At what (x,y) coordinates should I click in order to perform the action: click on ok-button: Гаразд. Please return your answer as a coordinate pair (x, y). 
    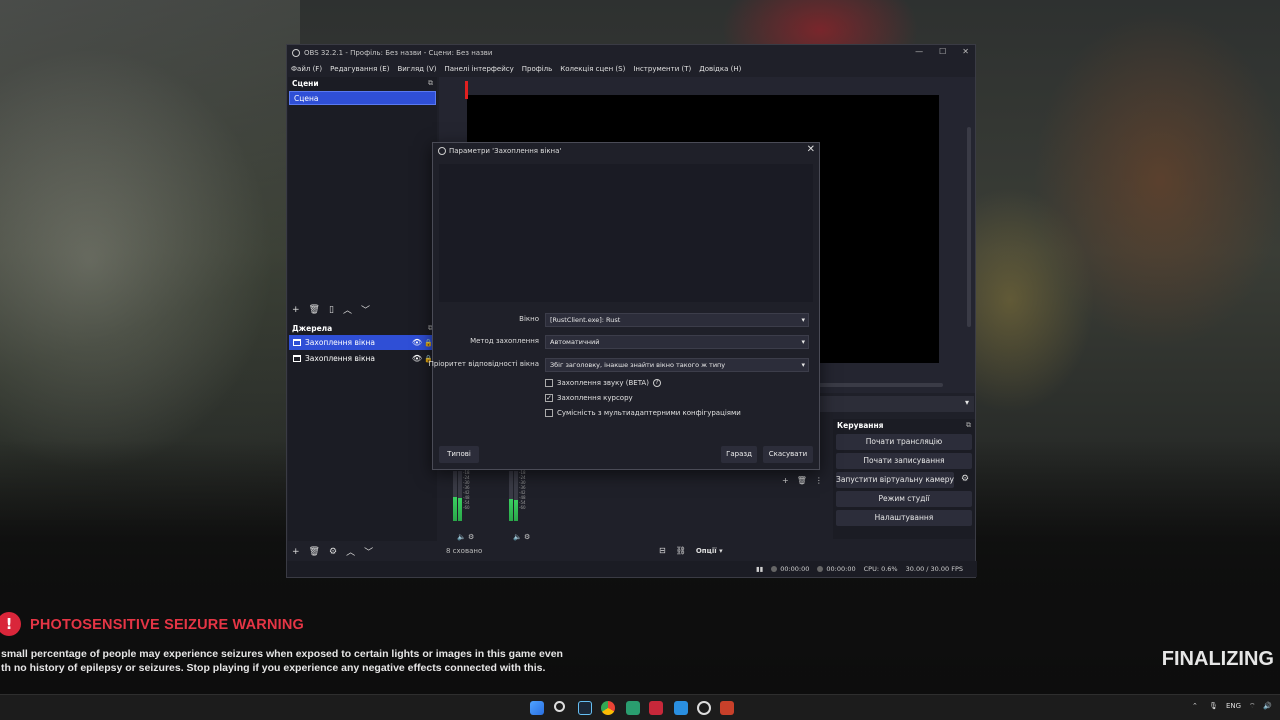
    Looking at the image, I should click on (739, 454).